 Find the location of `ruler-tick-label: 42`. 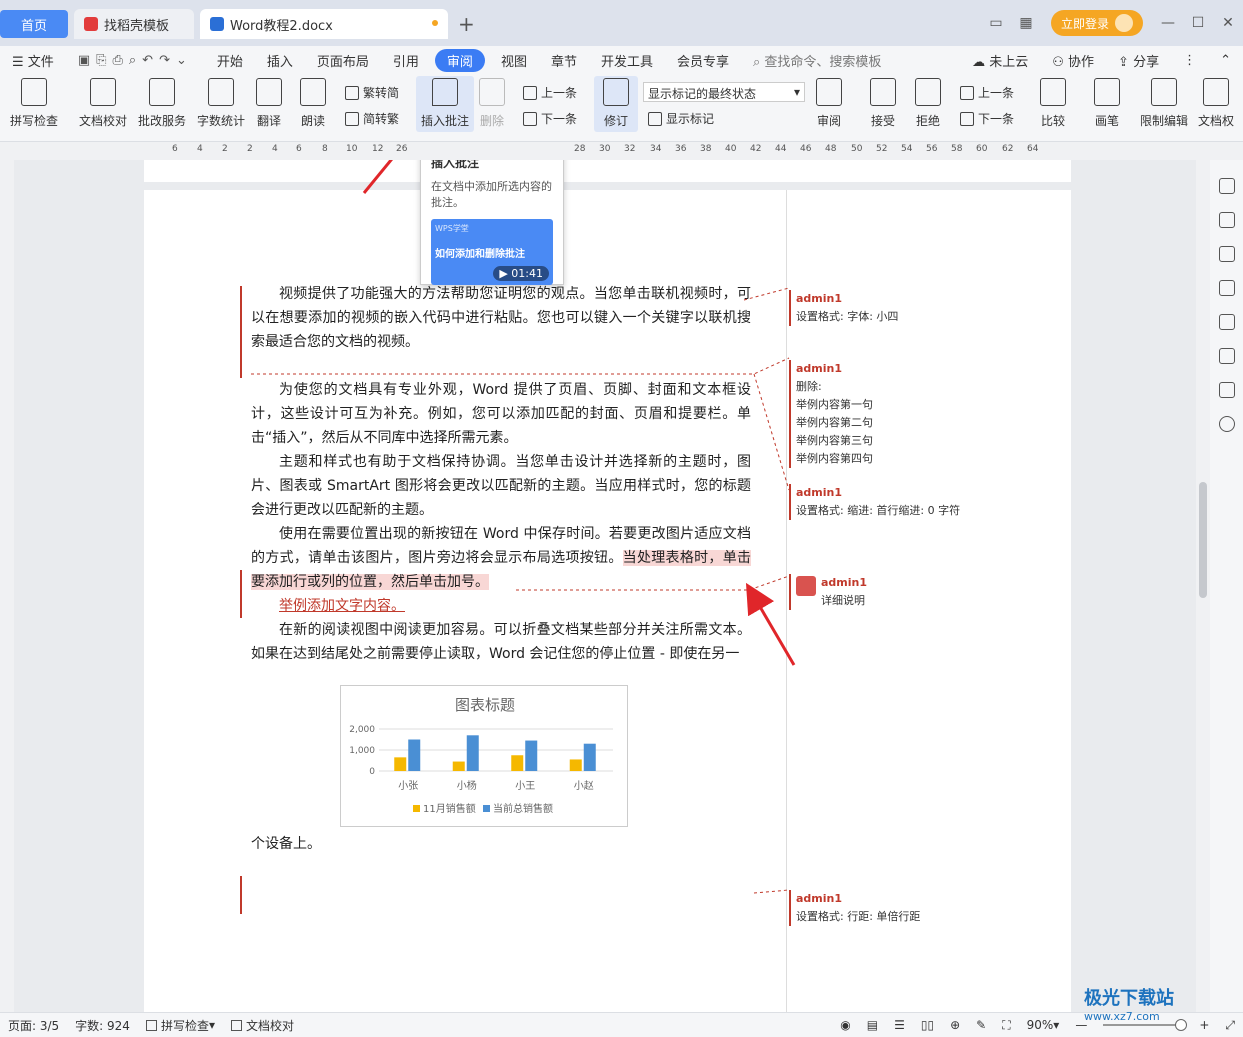

ruler-tick-label: 42 is located at coordinates (756, 149).